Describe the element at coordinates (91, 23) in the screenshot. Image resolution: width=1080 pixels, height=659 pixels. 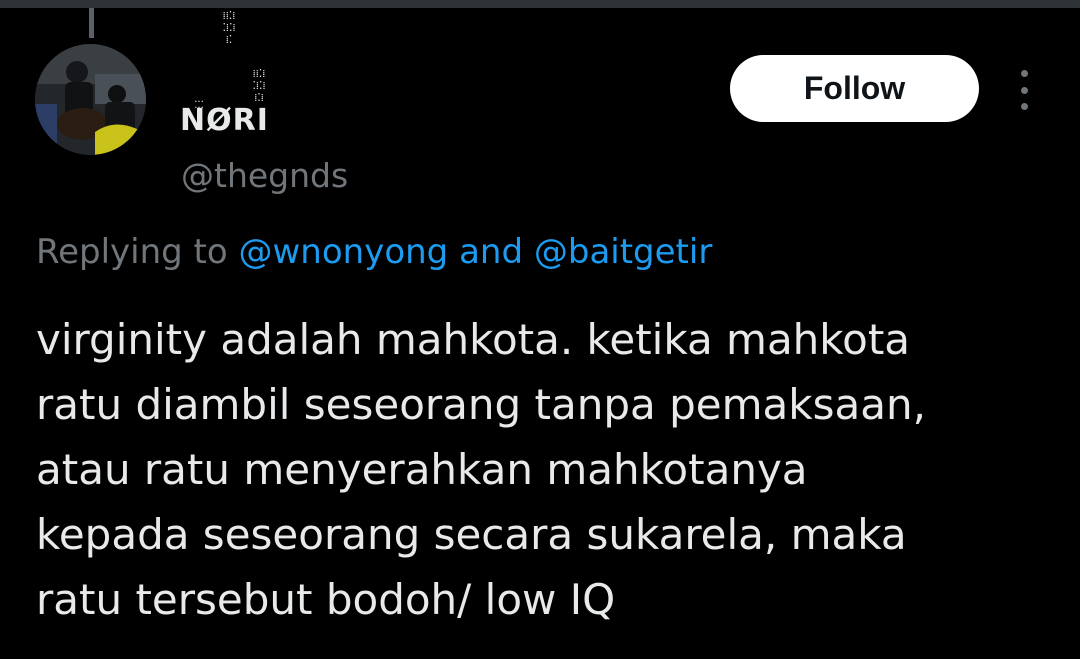
I see `thread-connector-line` at that location.